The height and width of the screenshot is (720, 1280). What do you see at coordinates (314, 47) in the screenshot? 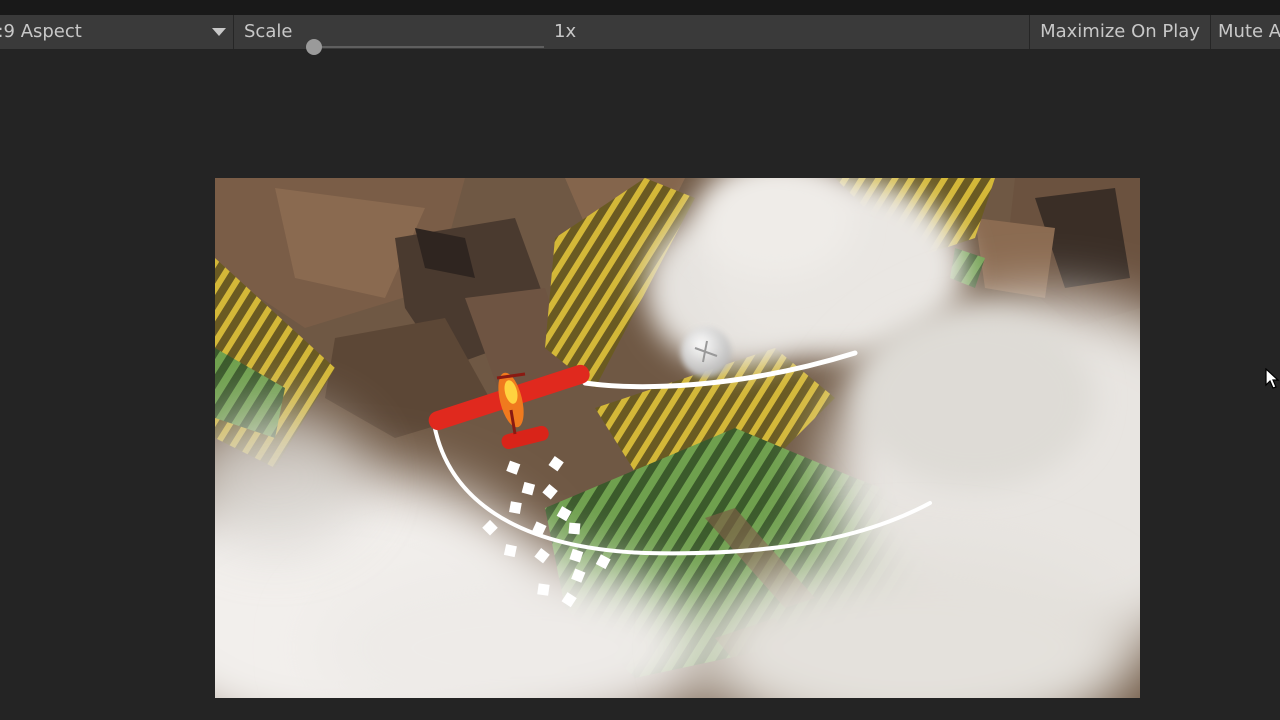
I see `scale-slider-thumb` at bounding box center [314, 47].